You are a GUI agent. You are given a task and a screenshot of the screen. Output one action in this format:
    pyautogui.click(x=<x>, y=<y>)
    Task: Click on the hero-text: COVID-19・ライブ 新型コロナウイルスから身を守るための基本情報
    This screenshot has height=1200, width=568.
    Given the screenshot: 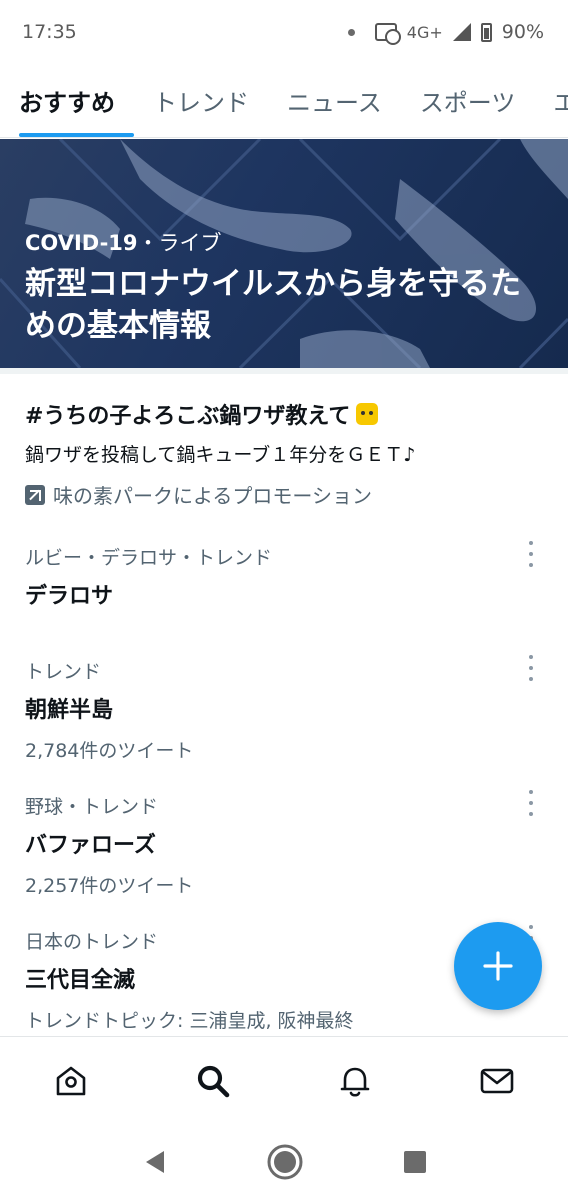 What is the action you would take?
    pyautogui.click(x=281, y=287)
    